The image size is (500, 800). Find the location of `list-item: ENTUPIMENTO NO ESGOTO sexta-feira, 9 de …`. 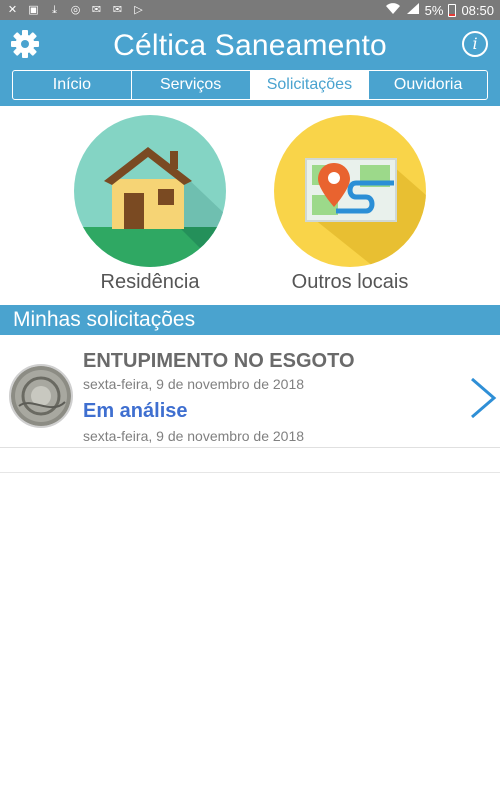

list-item: ENTUPIMENTO NO ESGOTO sexta-feira, 9 de … is located at coordinates (250, 392).